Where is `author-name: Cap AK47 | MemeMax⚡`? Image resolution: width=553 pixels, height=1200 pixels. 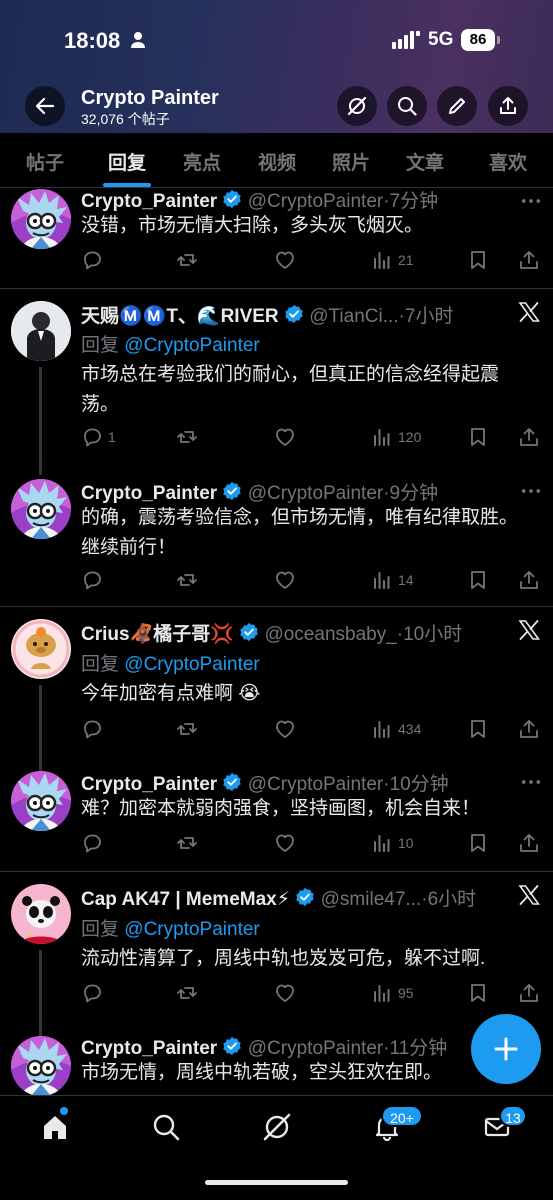
author-name: Cap AK47 | MemeMax⚡ is located at coordinates (185, 899).